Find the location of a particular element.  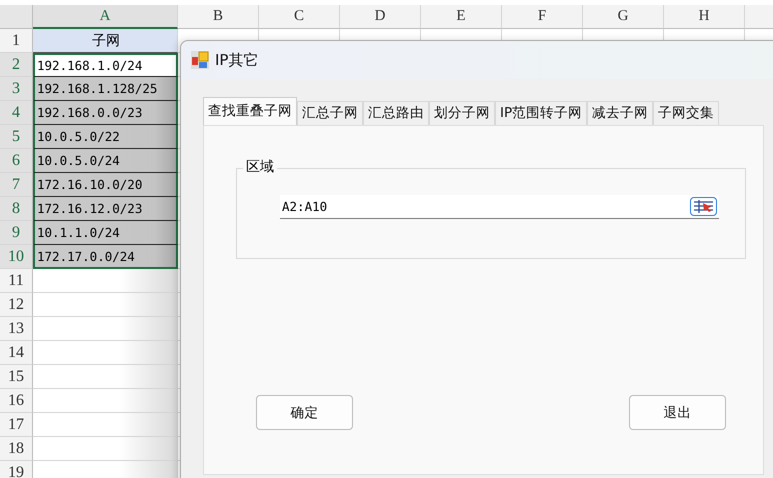

table-cell: 子网 is located at coordinates (105, 41).